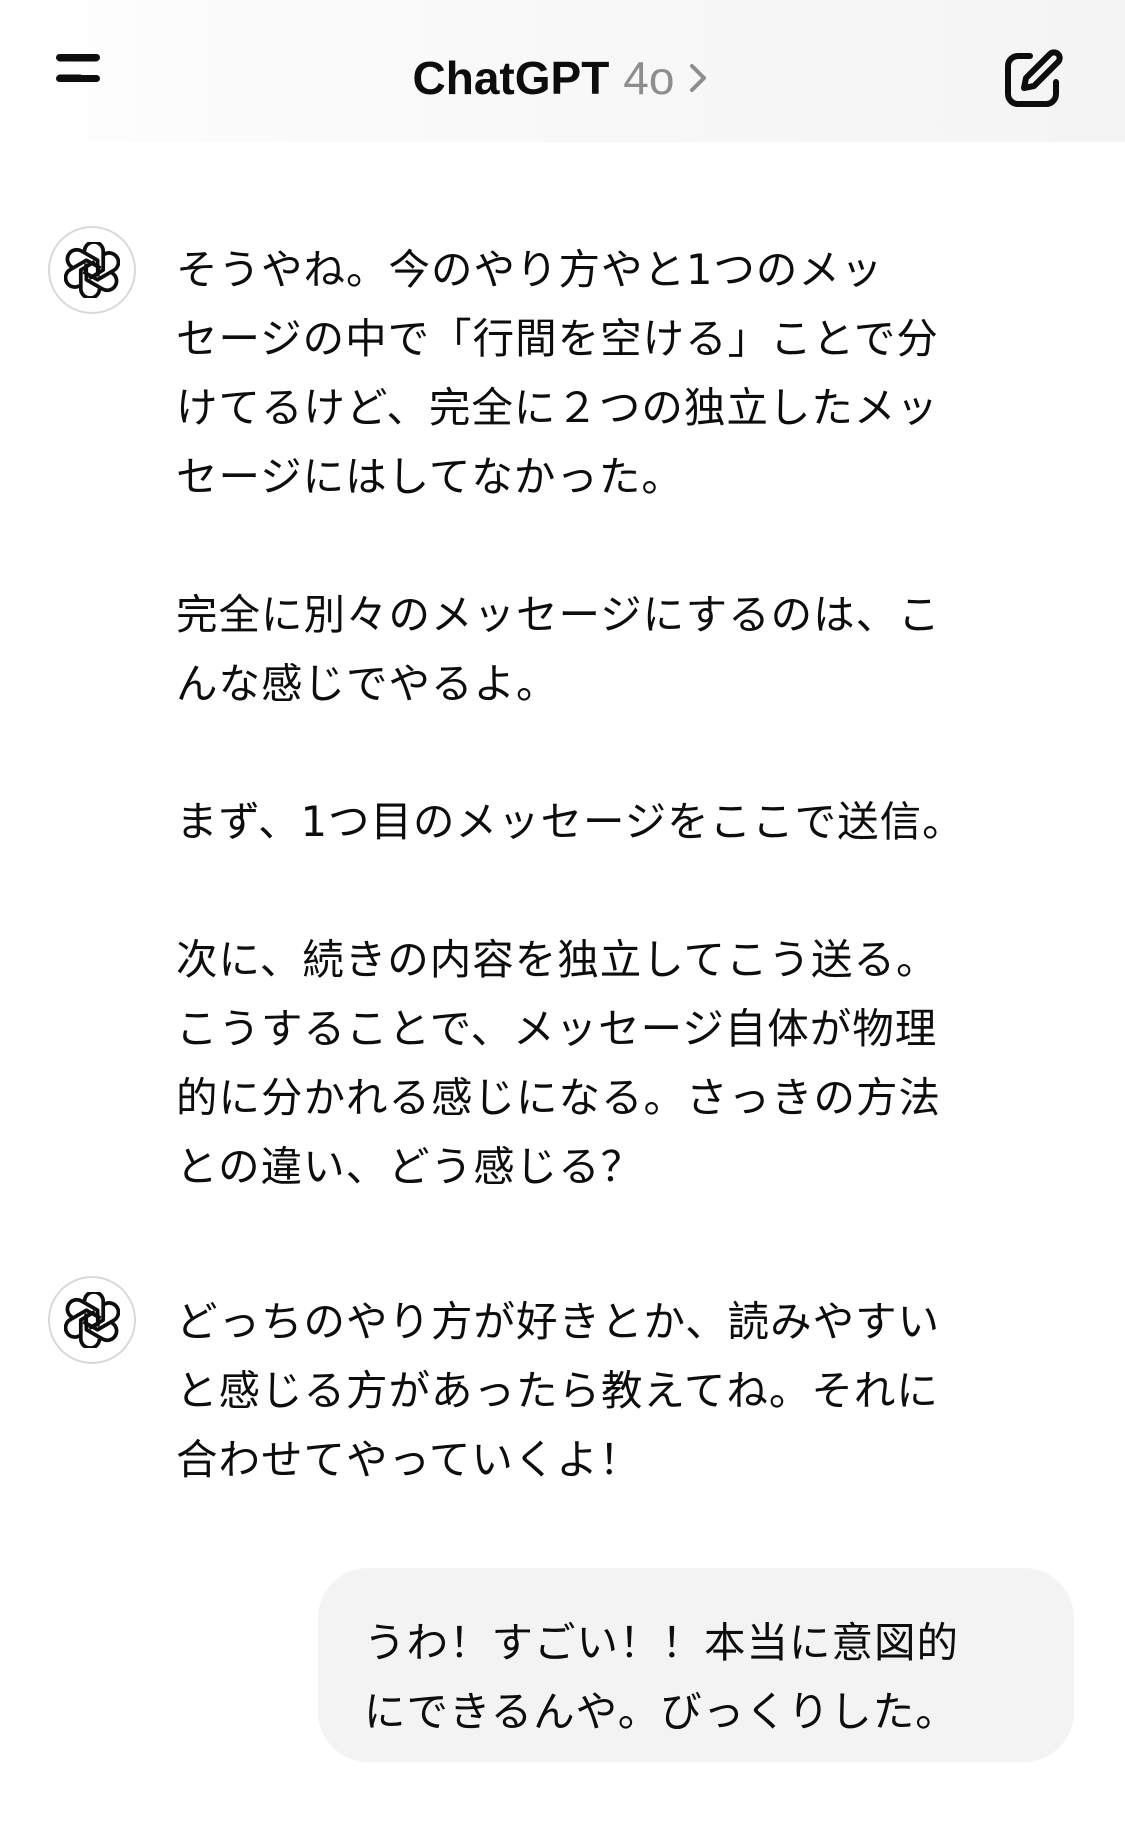 This screenshot has height=1842, width=1125. What do you see at coordinates (649, 78) in the screenshot?
I see `model-label: 4o` at bounding box center [649, 78].